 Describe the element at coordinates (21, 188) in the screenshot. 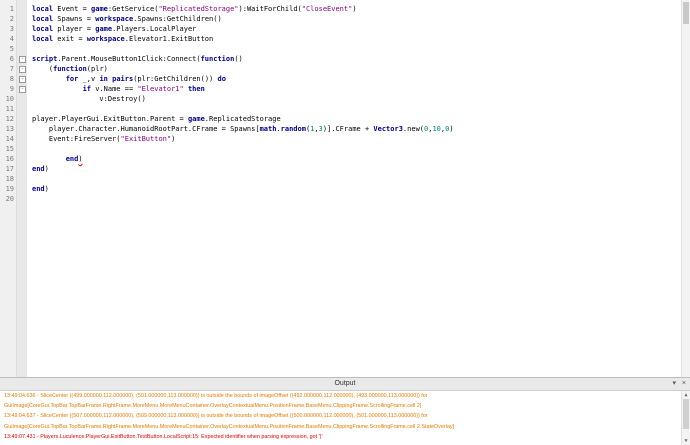

I see `fold-margin: - - - -` at that location.